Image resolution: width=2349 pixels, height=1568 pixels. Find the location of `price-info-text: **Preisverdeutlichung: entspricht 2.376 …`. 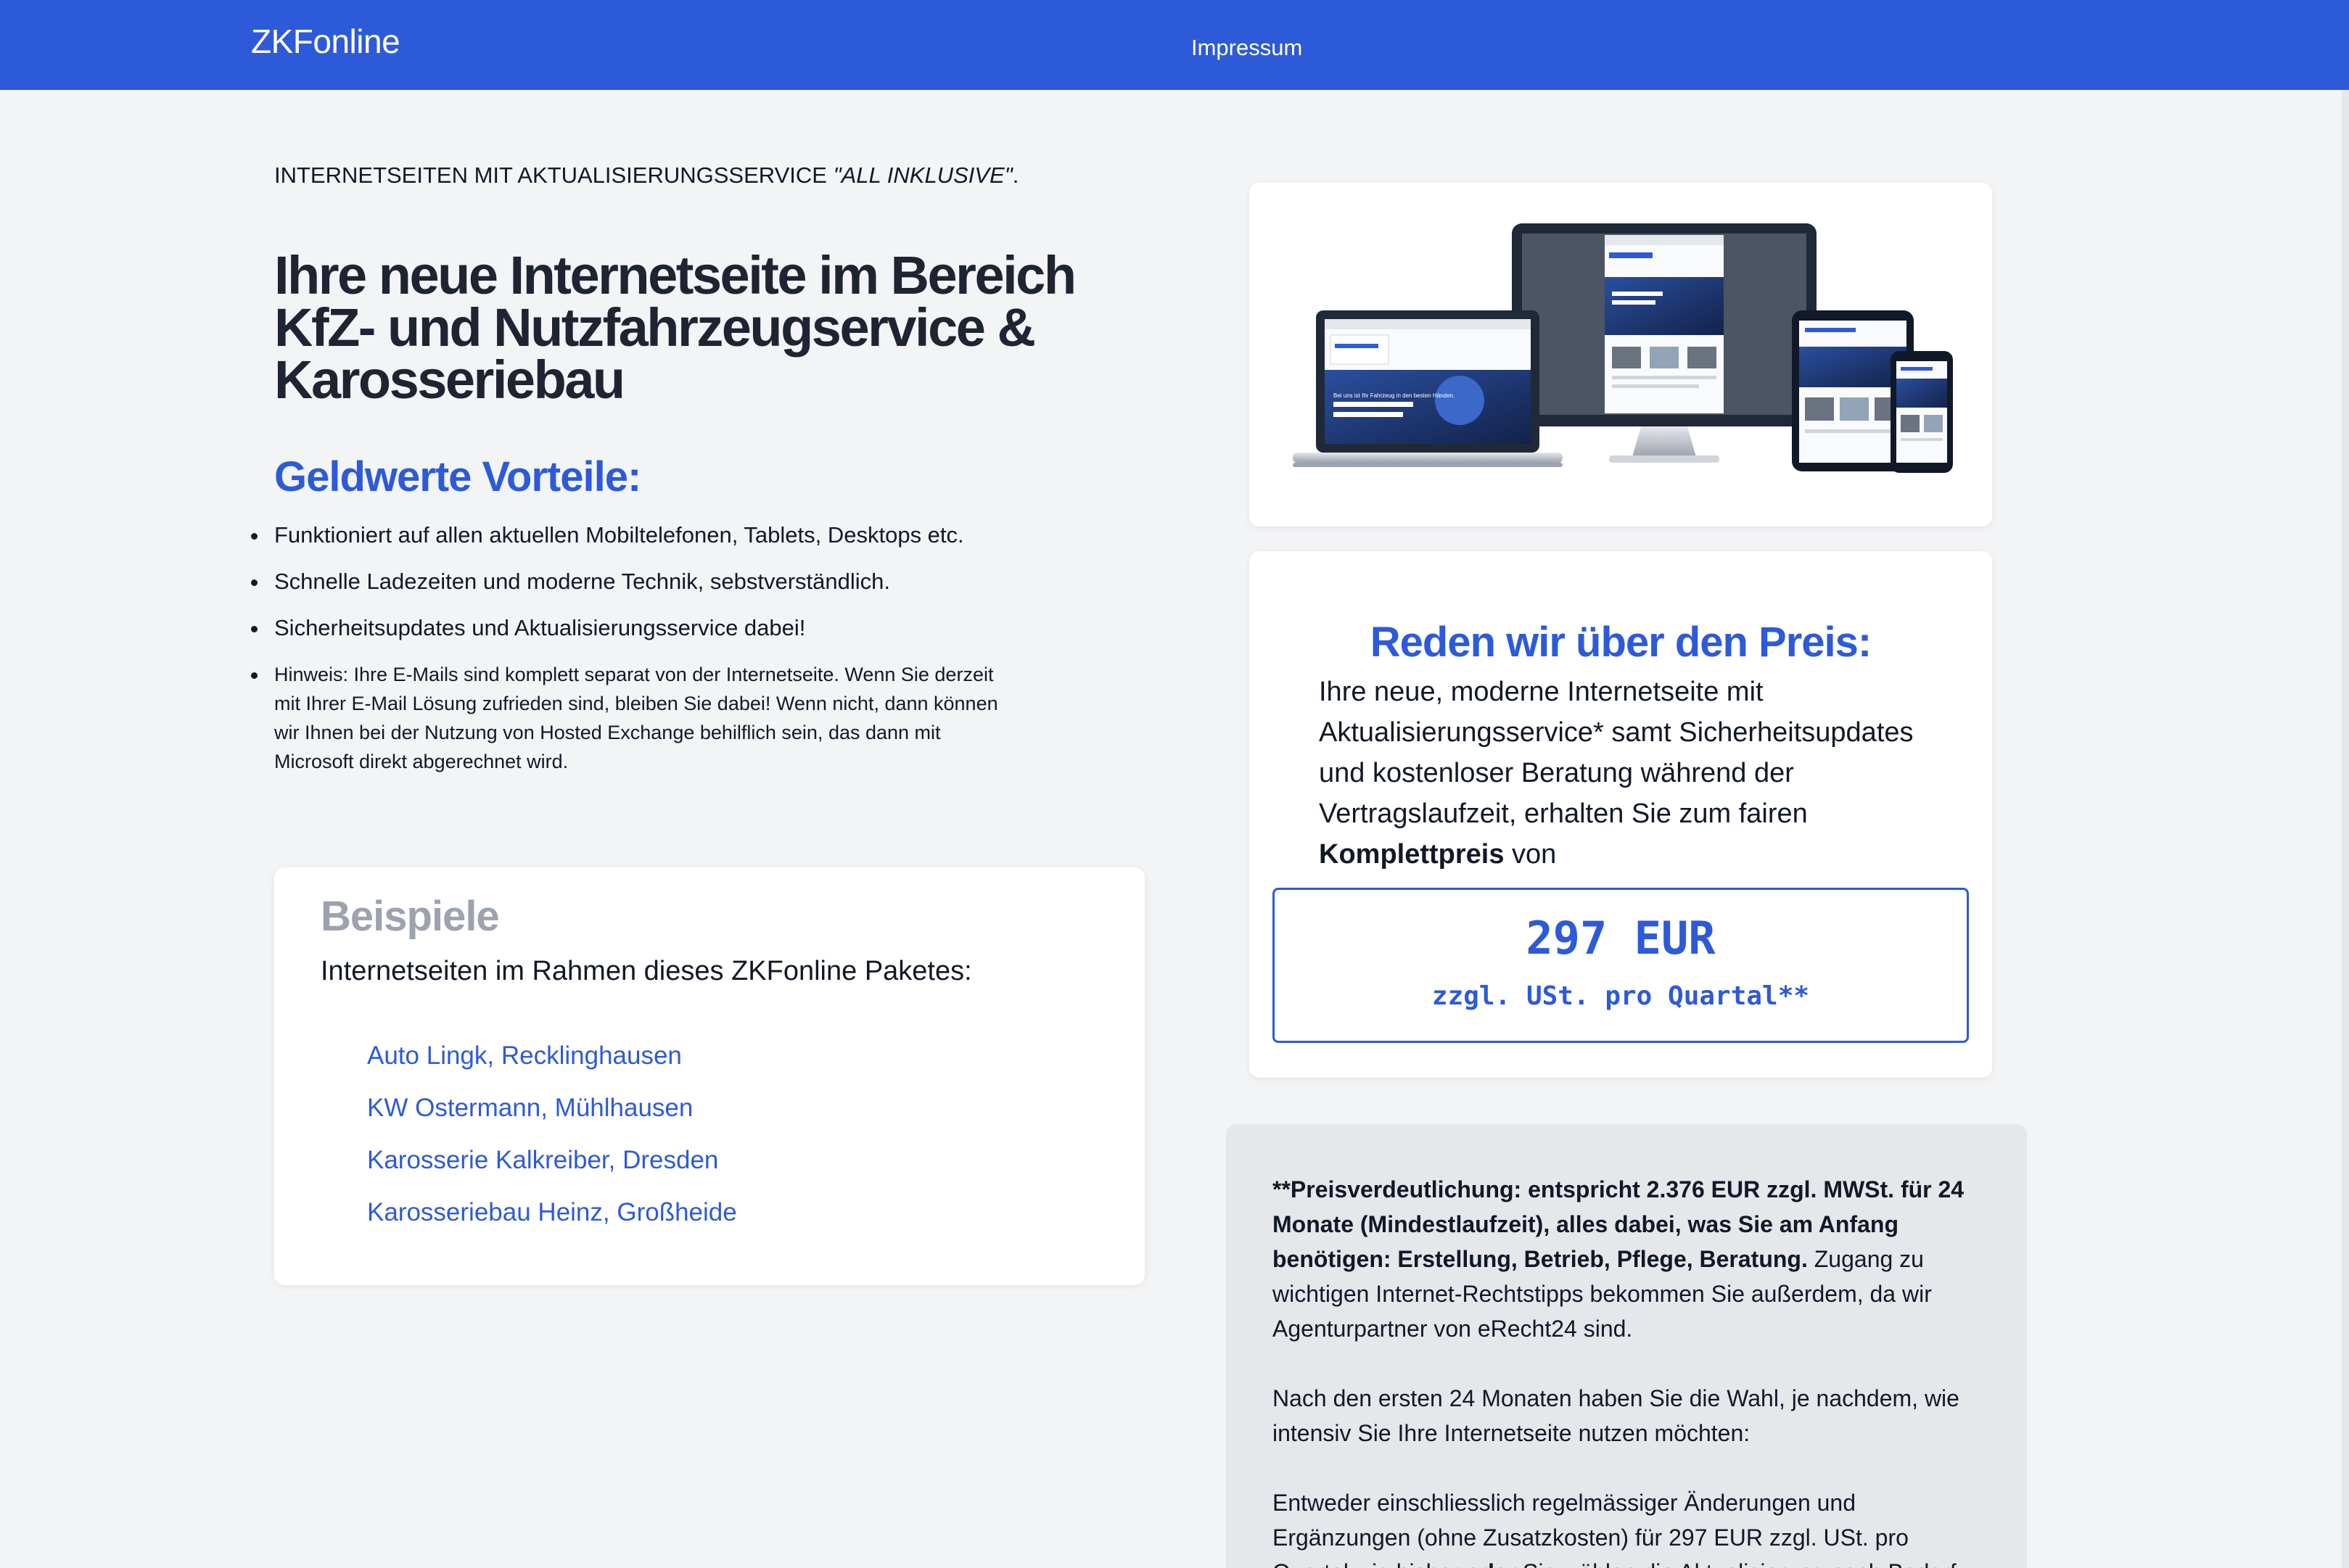

price-info-text: **Preisverdeutlichung: entspricht 2.376 … is located at coordinates (1627, 1370).